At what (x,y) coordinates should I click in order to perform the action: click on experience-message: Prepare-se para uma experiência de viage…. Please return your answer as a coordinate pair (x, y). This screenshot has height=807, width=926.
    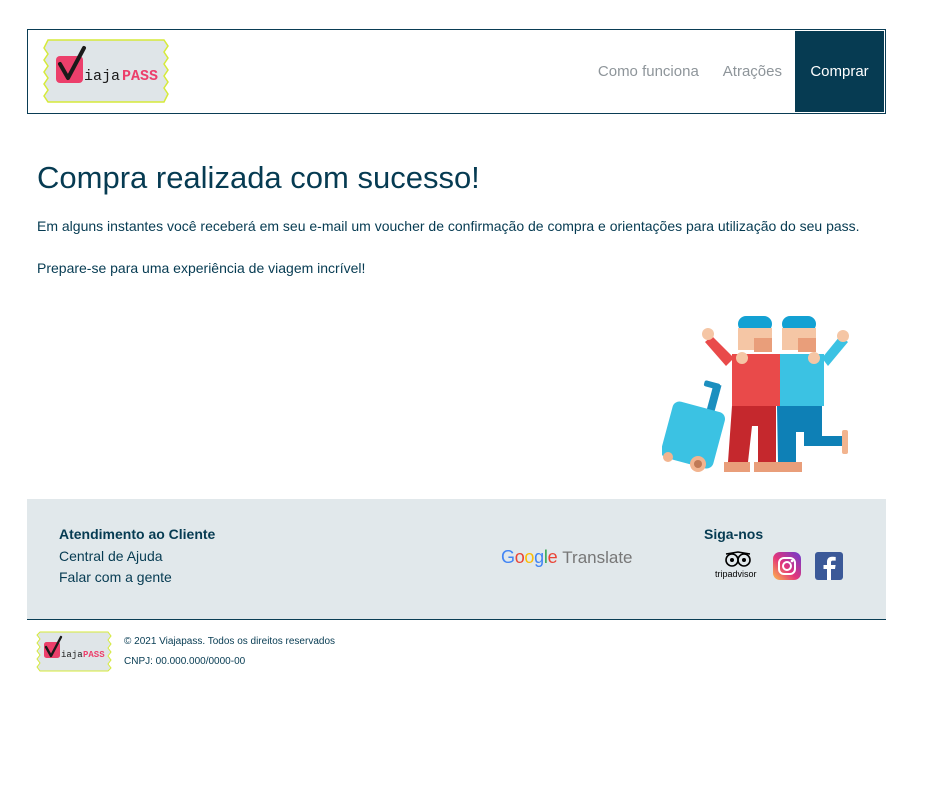
    Looking at the image, I should click on (201, 268).